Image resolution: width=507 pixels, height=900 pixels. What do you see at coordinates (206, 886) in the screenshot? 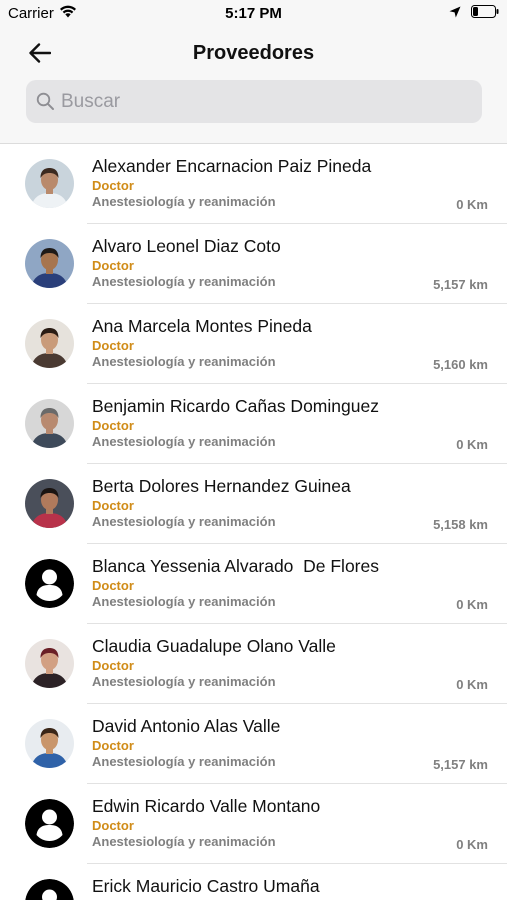
I see `provider-name: Erick Mauricio Castro Umaña` at bounding box center [206, 886].